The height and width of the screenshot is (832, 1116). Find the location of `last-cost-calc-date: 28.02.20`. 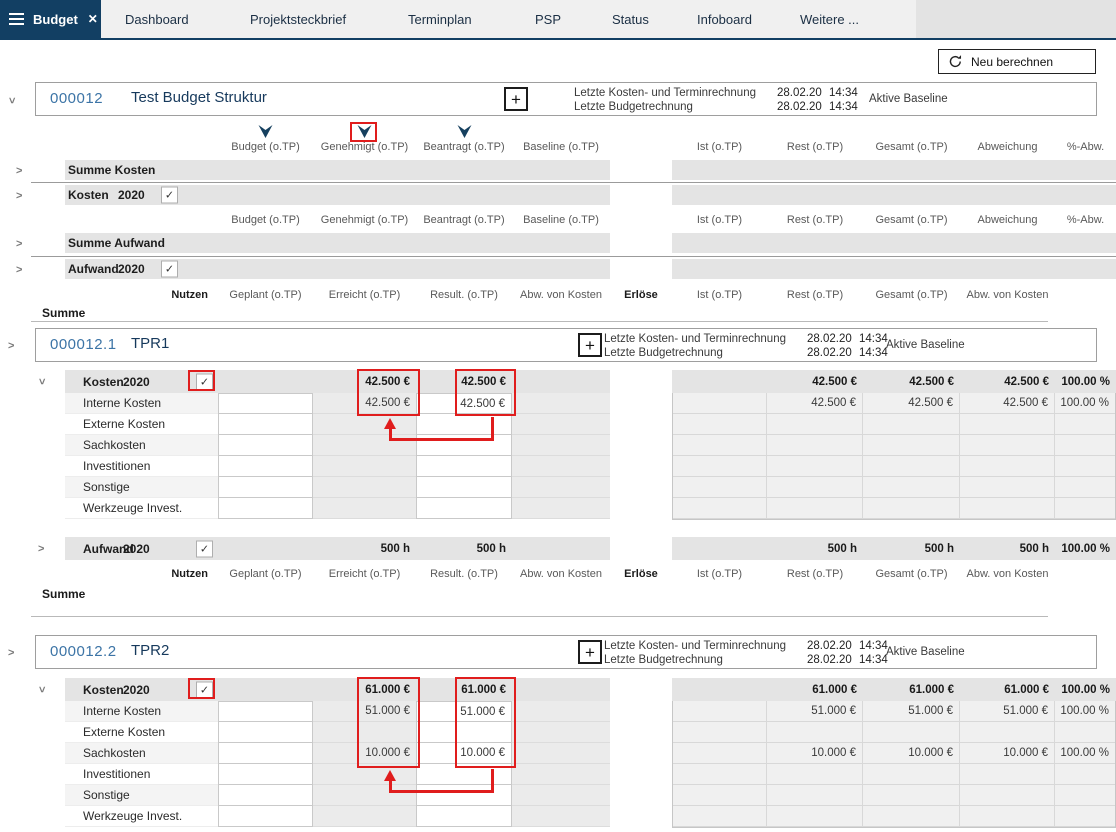

last-cost-calc-date: 28.02.20 is located at coordinates (829, 646).